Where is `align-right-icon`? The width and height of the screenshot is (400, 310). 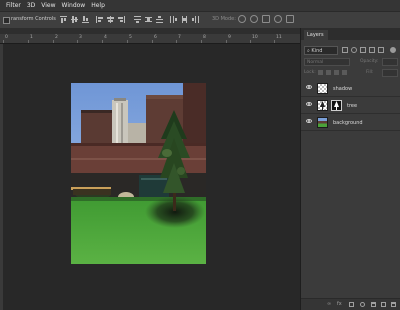
align-right-icon is located at coordinates (121, 19).